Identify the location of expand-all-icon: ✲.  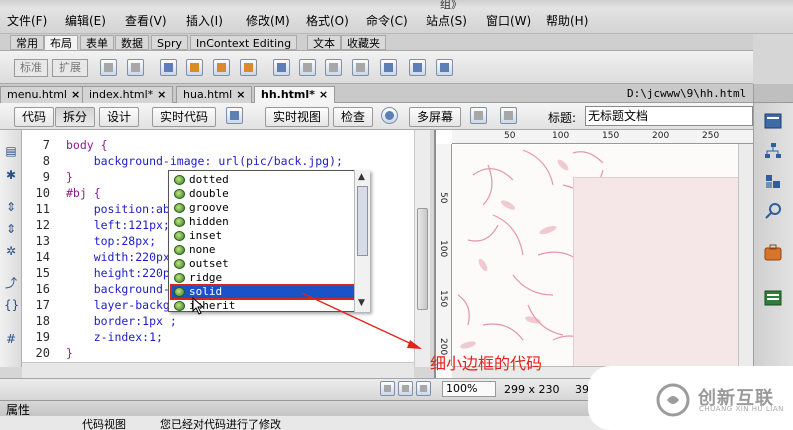
(11, 251).